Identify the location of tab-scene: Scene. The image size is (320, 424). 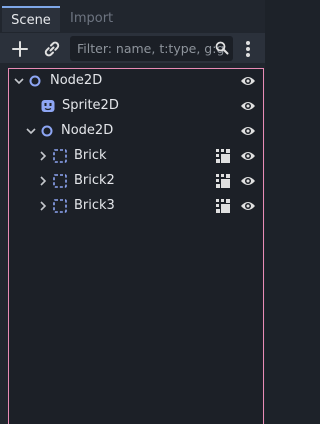
(31, 19).